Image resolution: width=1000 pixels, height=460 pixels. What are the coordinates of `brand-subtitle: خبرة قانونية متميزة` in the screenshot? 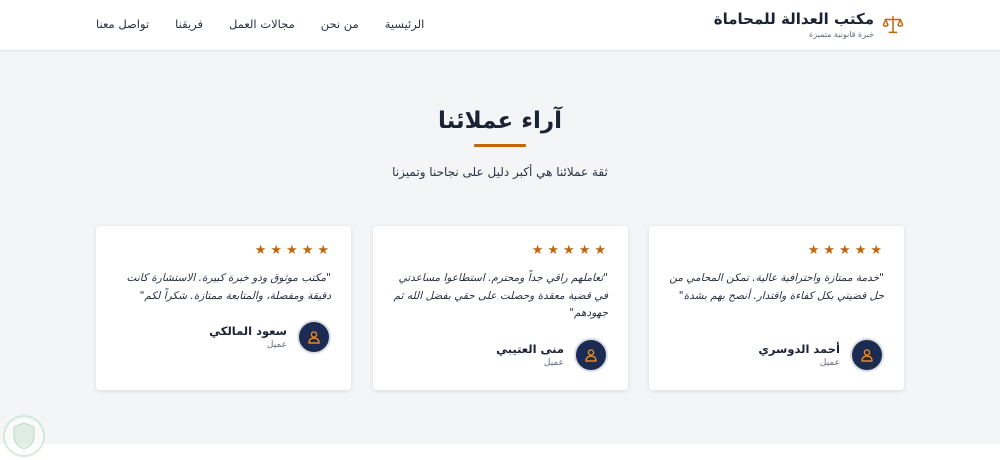 It's located at (841, 34).